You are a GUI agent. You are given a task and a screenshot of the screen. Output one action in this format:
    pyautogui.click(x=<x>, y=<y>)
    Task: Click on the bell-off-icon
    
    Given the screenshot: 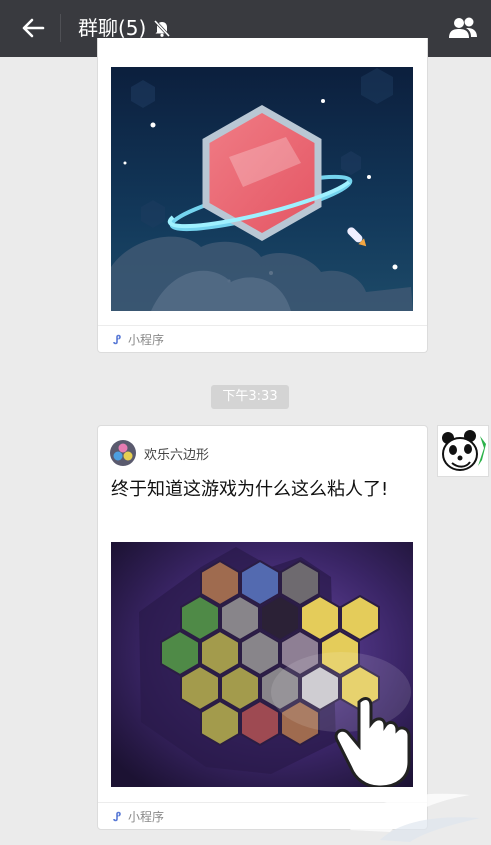 What is the action you would take?
    pyautogui.click(x=162, y=28)
    